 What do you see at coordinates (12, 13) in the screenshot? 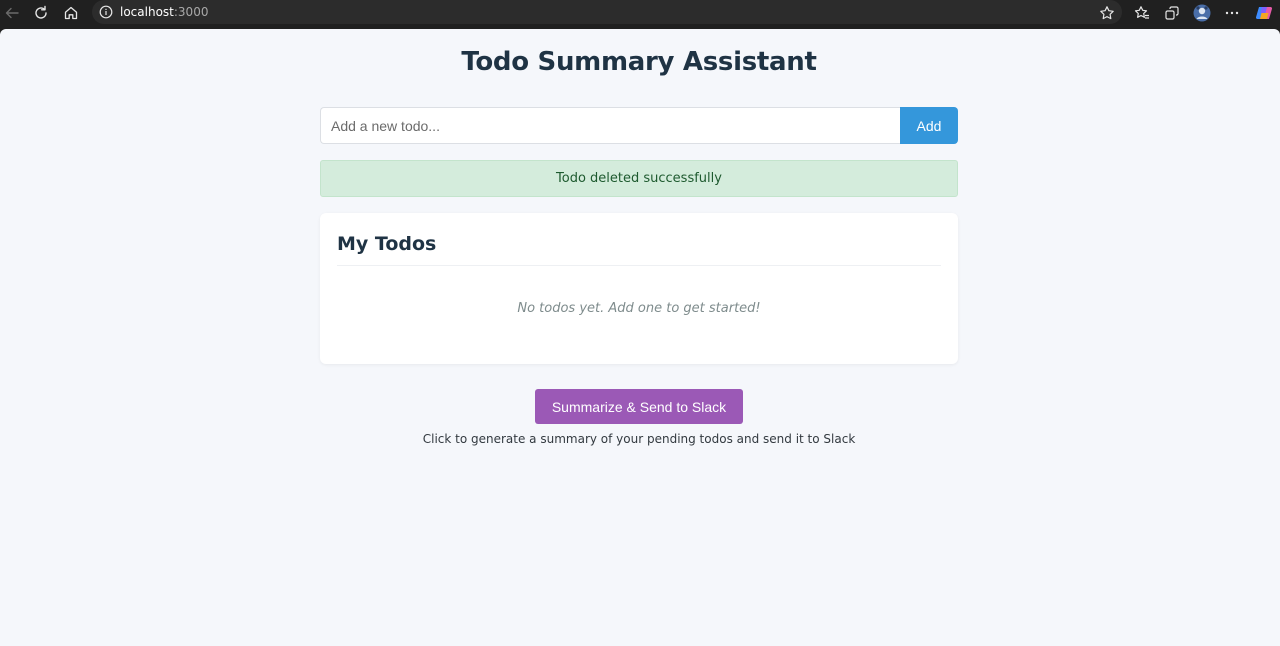
I see `back-icon` at bounding box center [12, 13].